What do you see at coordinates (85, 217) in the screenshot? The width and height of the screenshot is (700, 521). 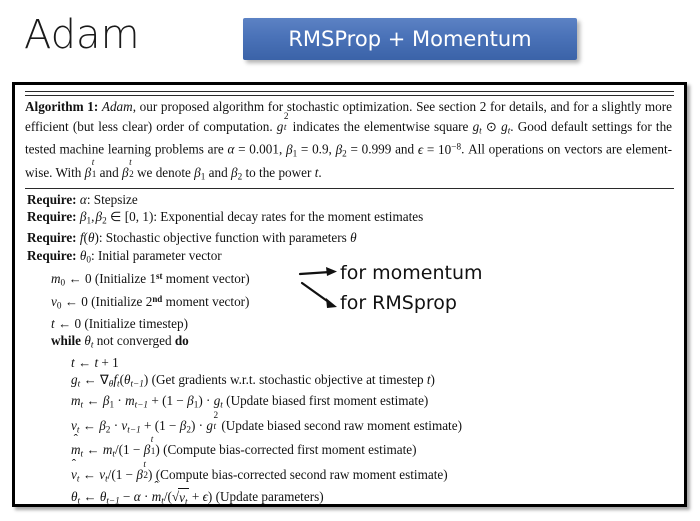 I see `math-beta1-req: β1` at bounding box center [85, 217].